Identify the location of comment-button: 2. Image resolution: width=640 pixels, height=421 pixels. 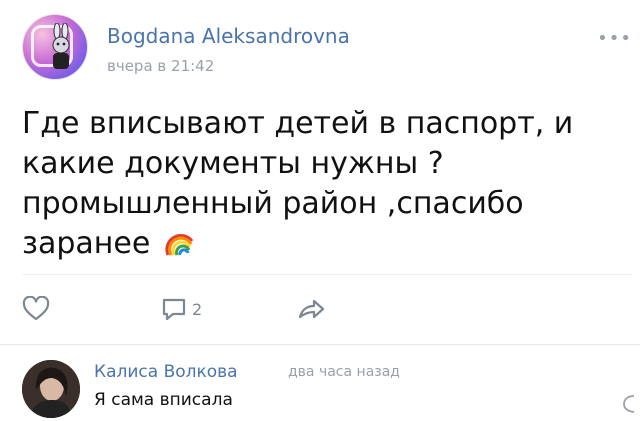
(181, 309).